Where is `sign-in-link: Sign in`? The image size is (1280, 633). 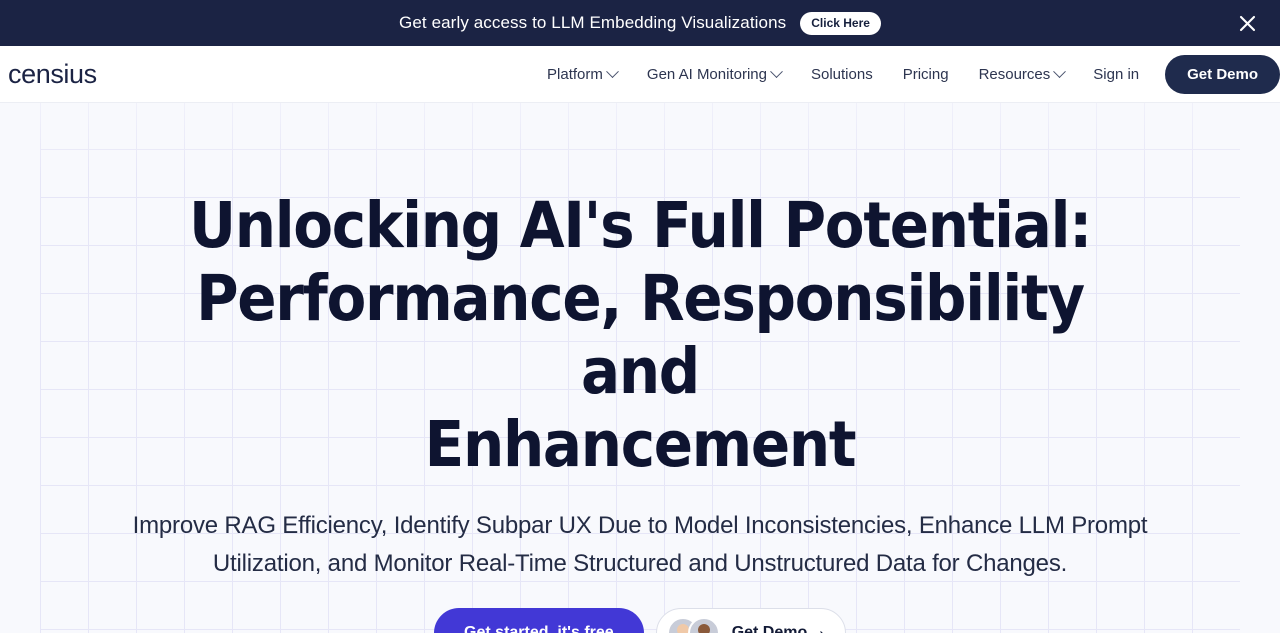 sign-in-link: Sign in is located at coordinates (1116, 74).